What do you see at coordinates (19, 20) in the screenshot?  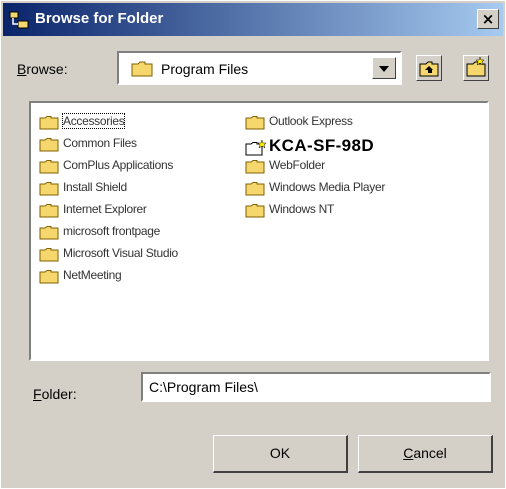 I see `folder-tree-icon` at bounding box center [19, 20].